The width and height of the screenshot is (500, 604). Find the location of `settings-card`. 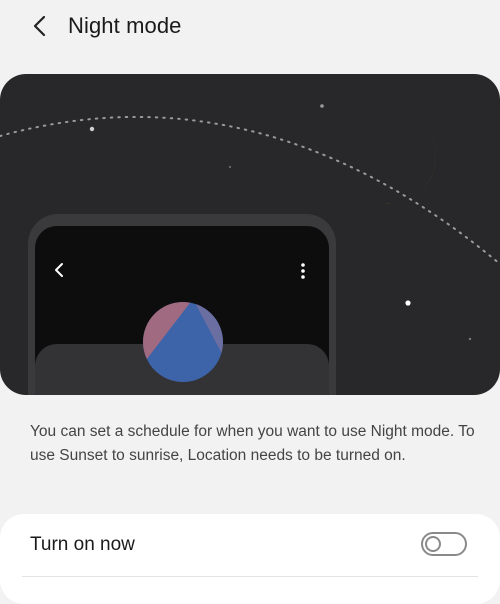

settings-card is located at coordinates (250, 559).